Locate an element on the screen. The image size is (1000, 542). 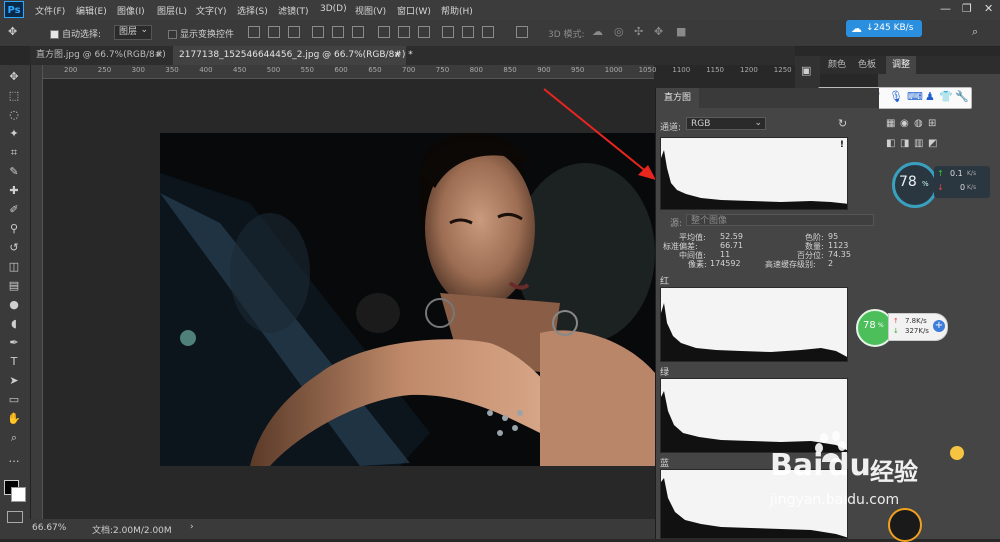
cache-warning-icon: ! is located at coordinates (842, 145).